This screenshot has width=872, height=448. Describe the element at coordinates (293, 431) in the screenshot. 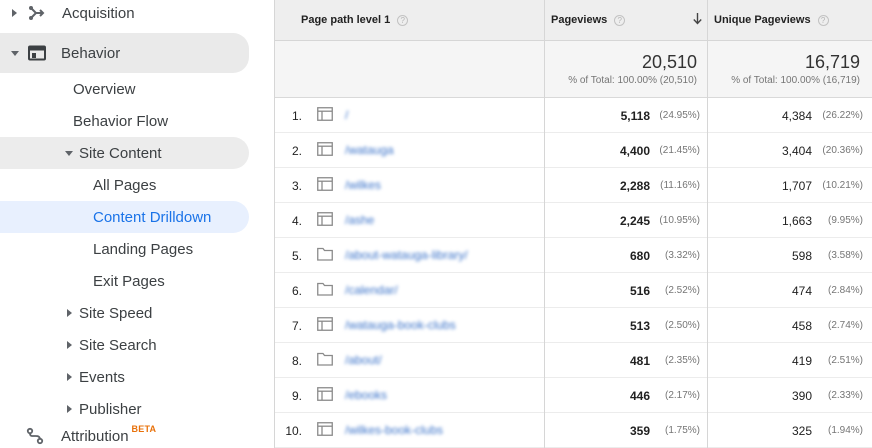

I see `row-index: 10.` at that location.